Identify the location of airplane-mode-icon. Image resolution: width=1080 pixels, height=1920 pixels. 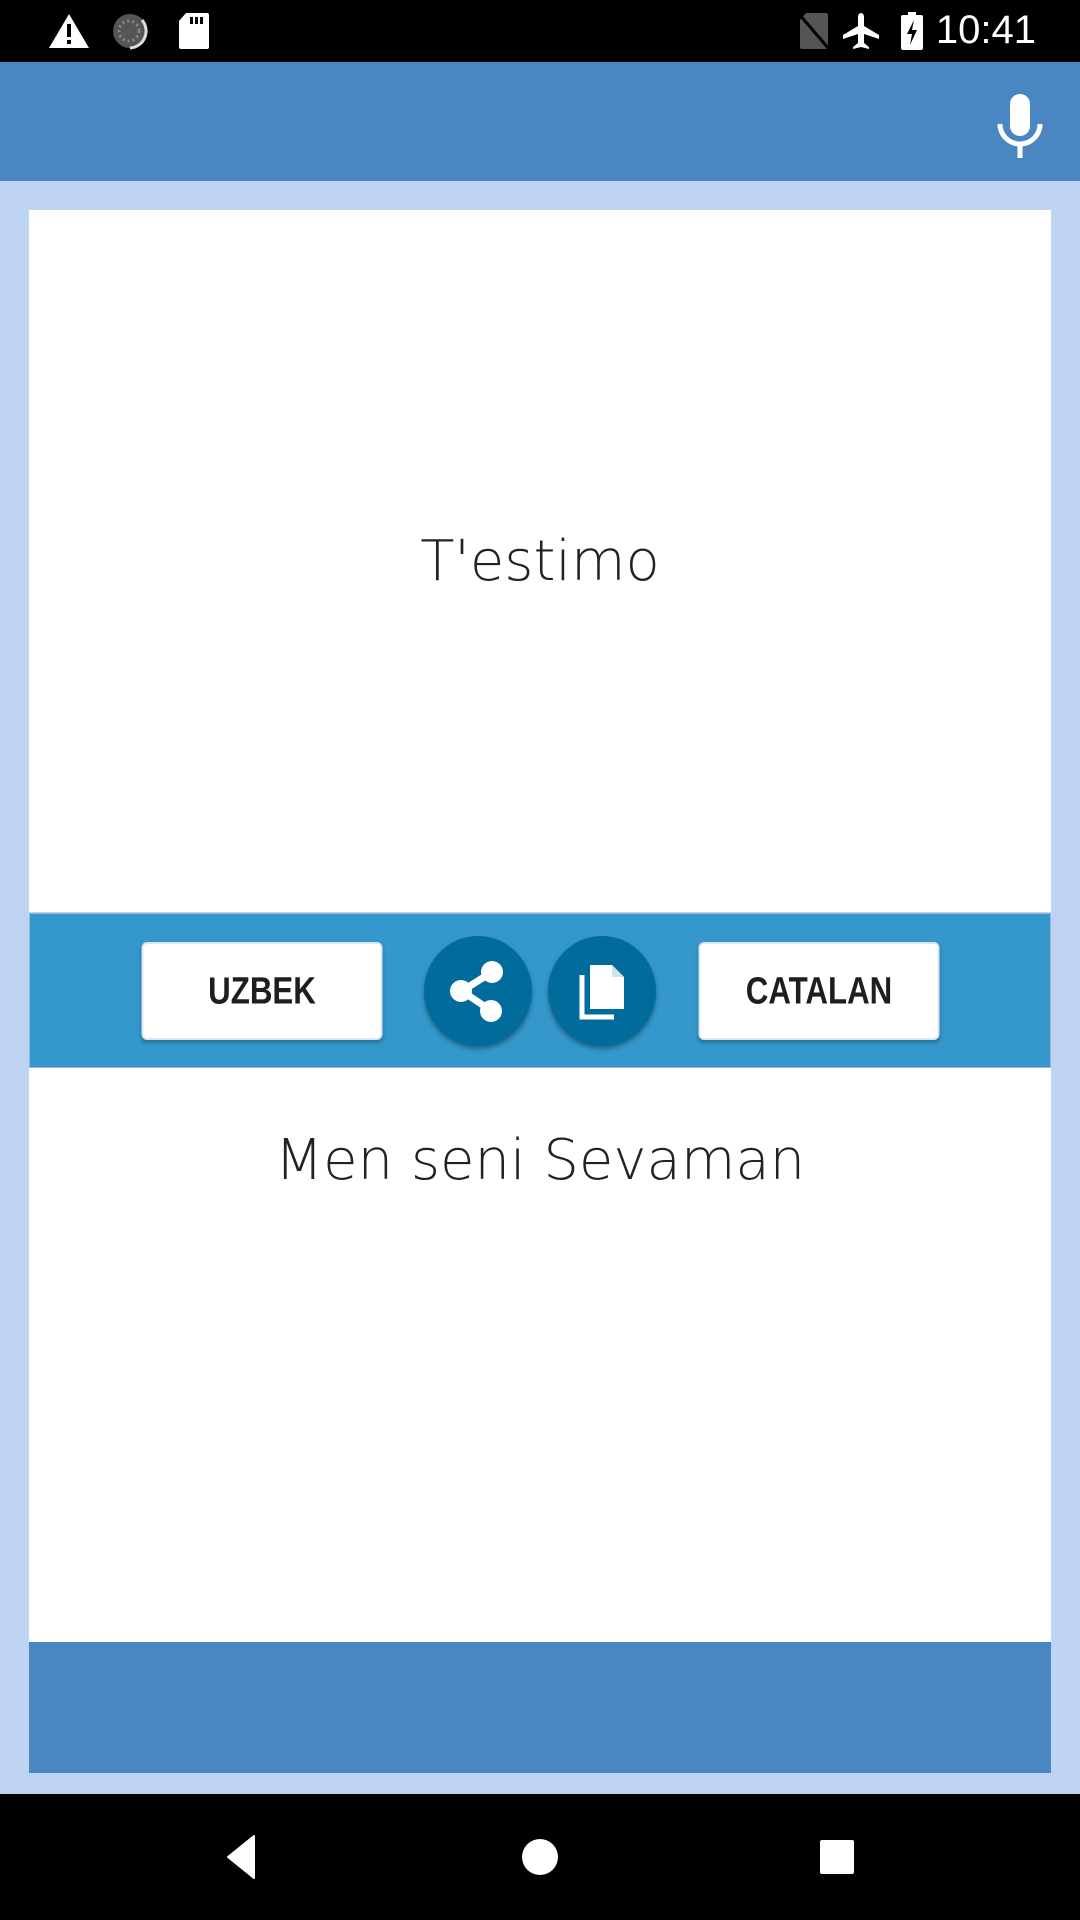
(861, 31).